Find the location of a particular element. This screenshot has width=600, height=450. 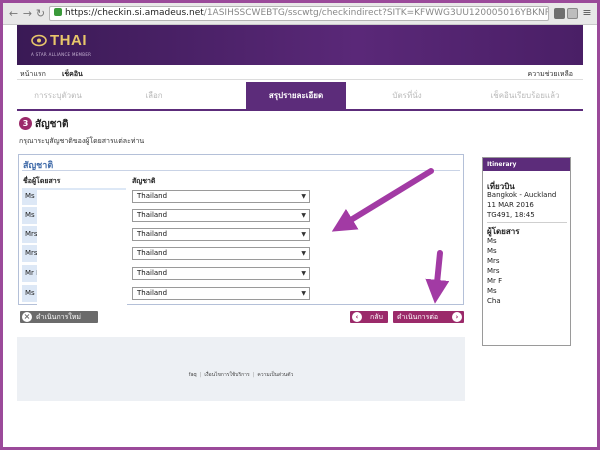

annotation-arrows is located at coordinates (390, 236).